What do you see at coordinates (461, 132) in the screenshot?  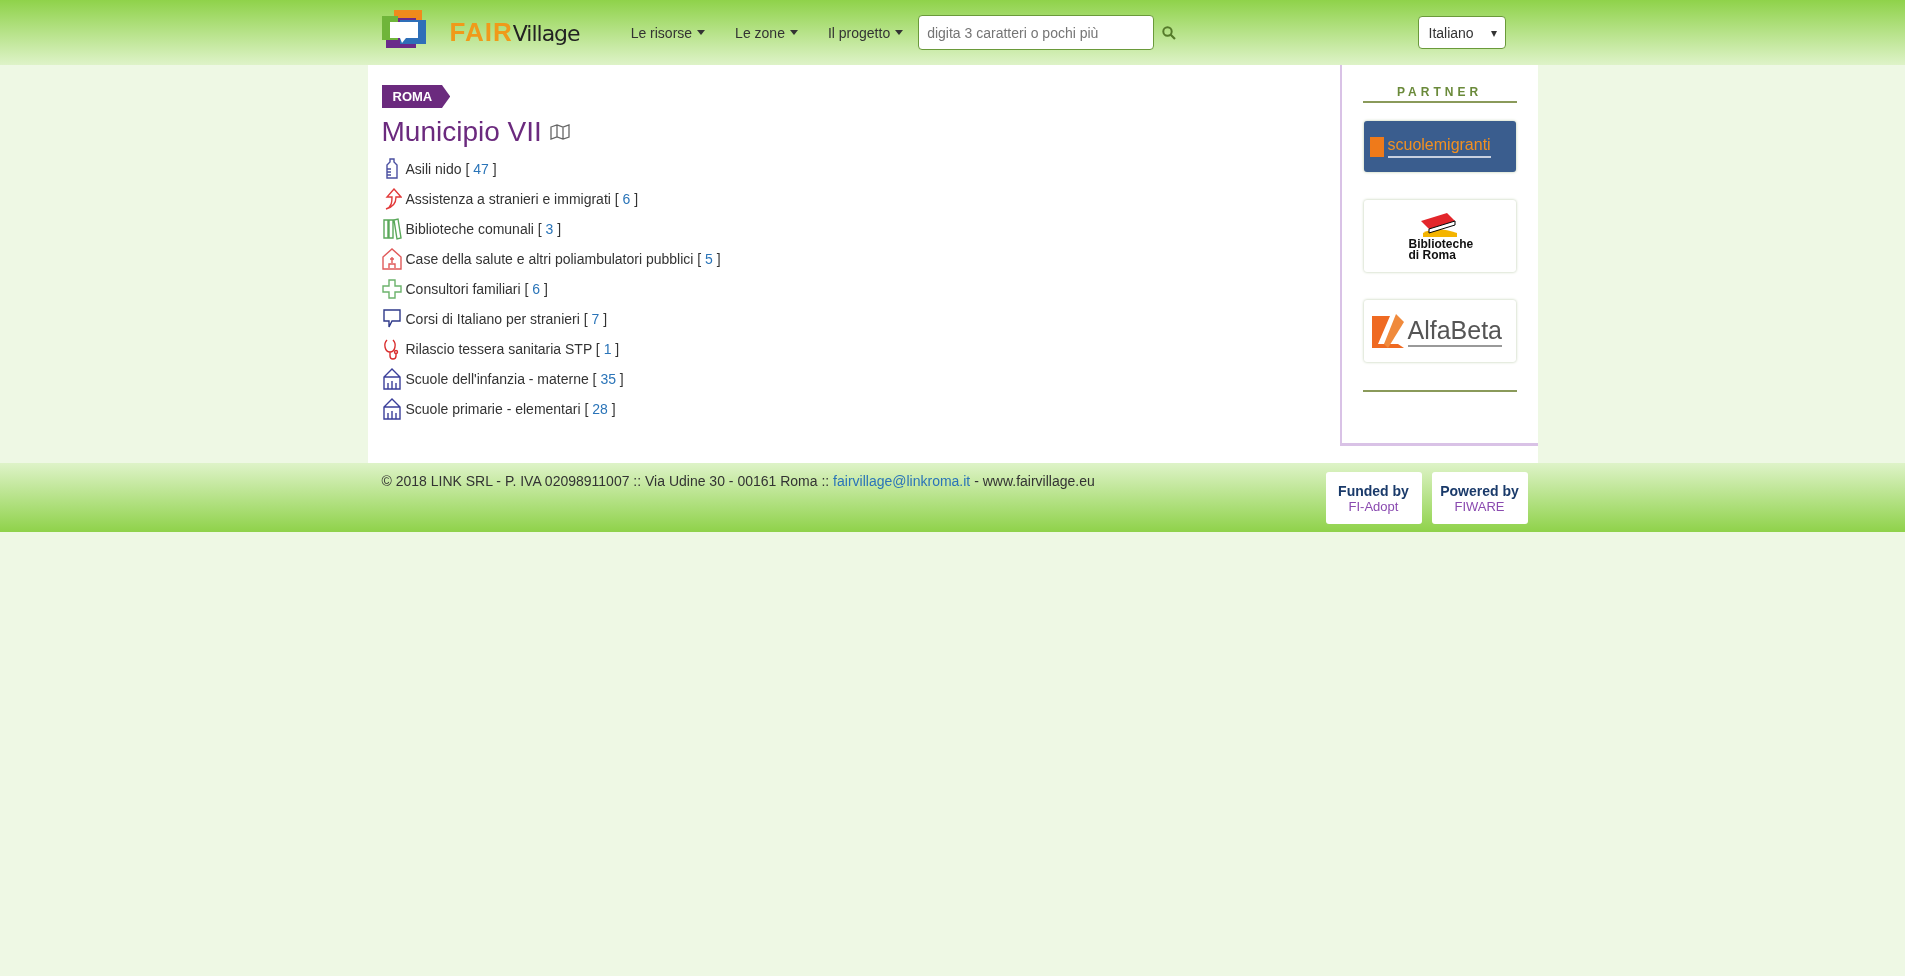 I see `page-title: Municipio VII` at bounding box center [461, 132].